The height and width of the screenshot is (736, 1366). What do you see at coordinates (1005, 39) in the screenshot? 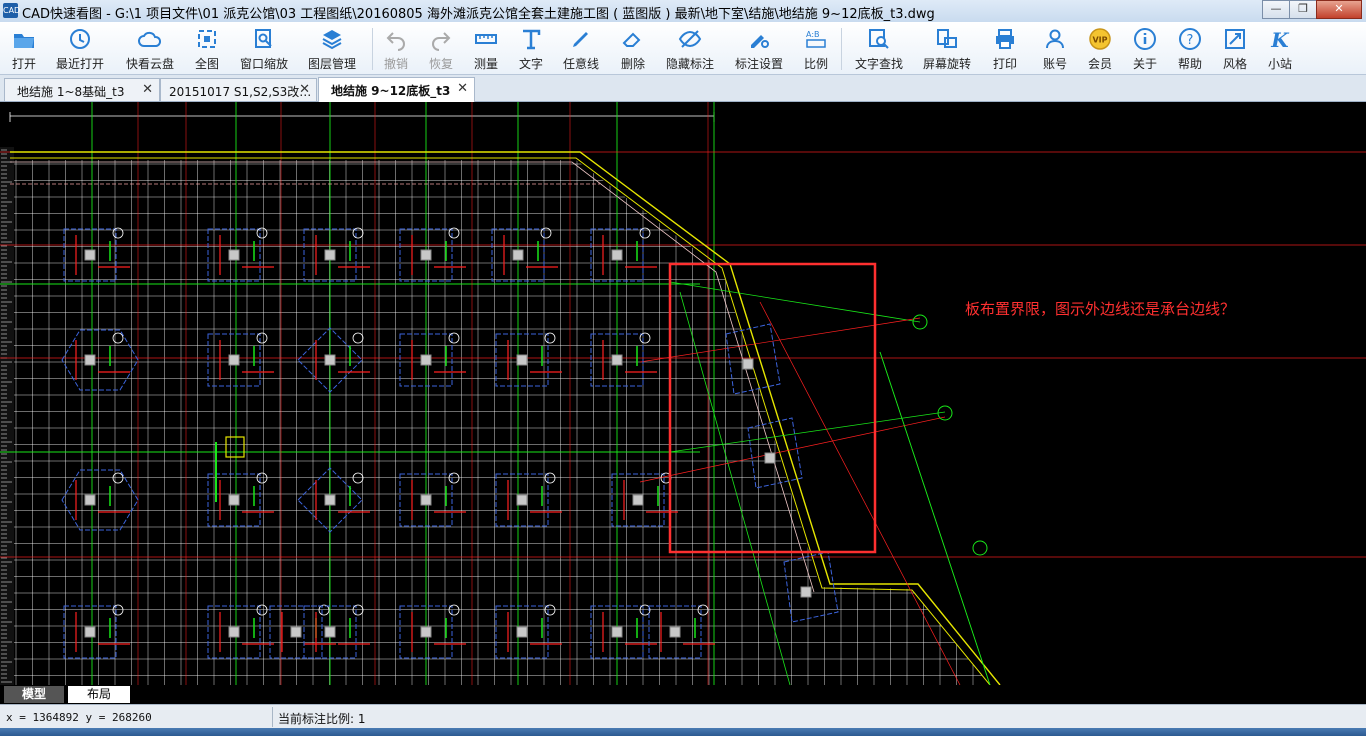
I see `printer-icon` at bounding box center [1005, 39].